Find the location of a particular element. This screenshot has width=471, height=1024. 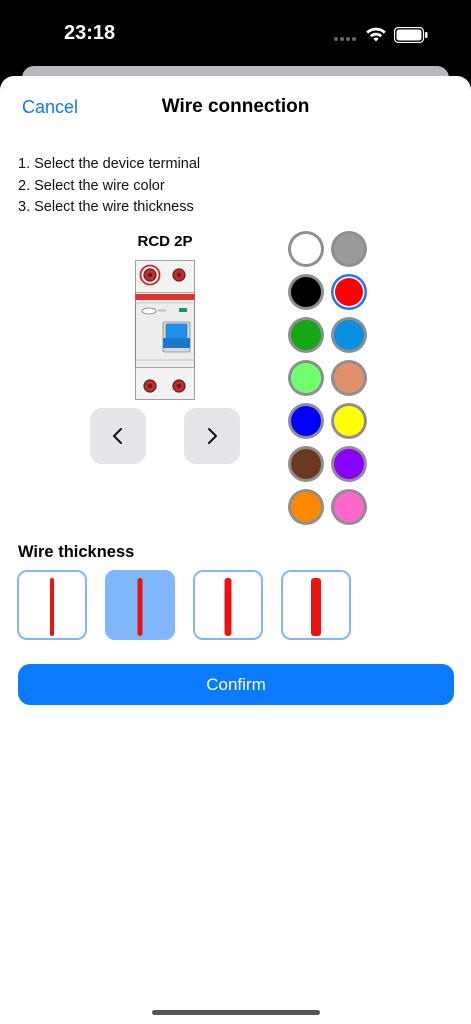

signal-icon is located at coordinates (346, 40).